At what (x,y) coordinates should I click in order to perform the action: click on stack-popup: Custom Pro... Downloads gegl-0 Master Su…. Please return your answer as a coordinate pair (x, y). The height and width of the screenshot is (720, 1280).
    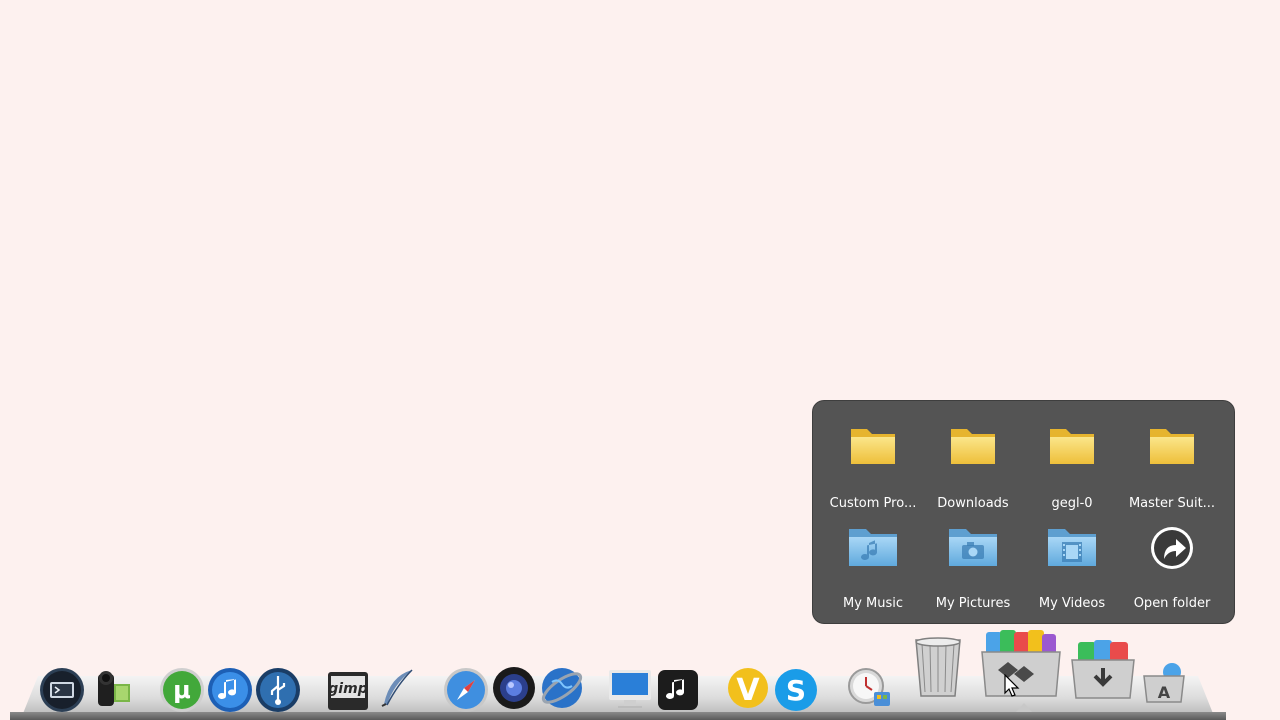
    Looking at the image, I should click on (1023, 512).